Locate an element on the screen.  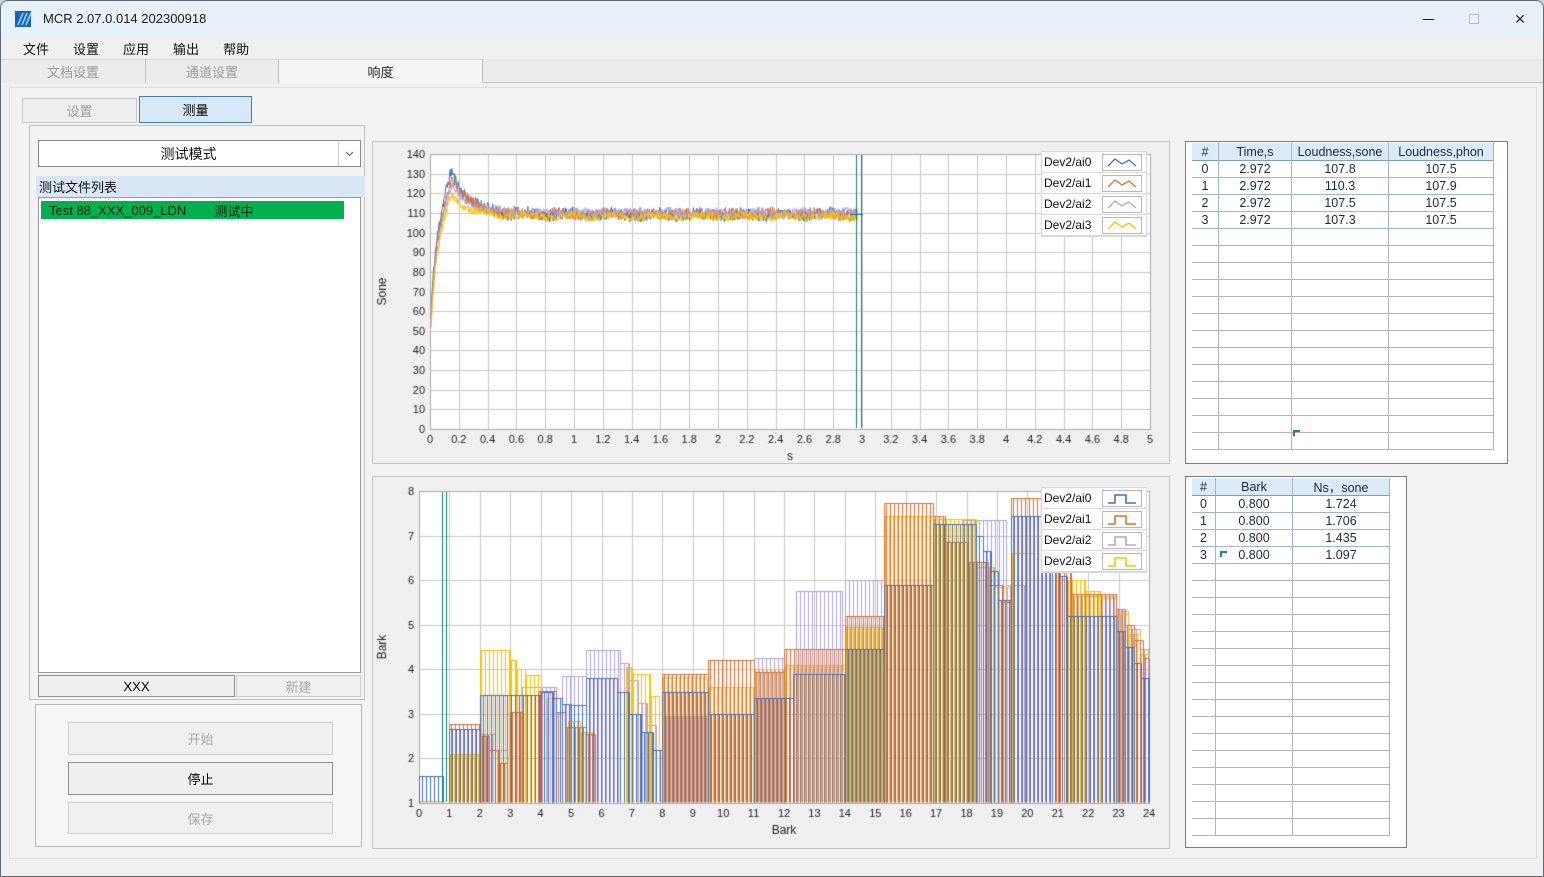
table-header-cell: Bark is located at coordinates (1254, 487).